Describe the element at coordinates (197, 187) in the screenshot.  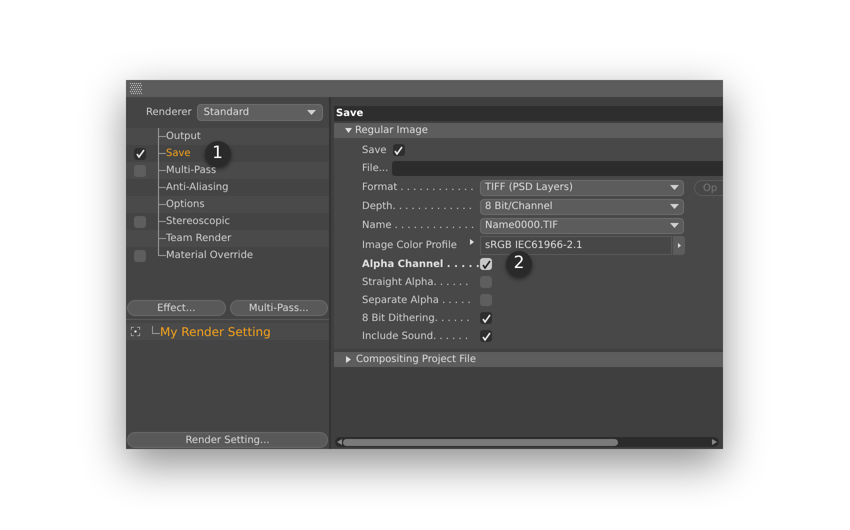
I see `tree-item: Anti-Aliasing` at that location.